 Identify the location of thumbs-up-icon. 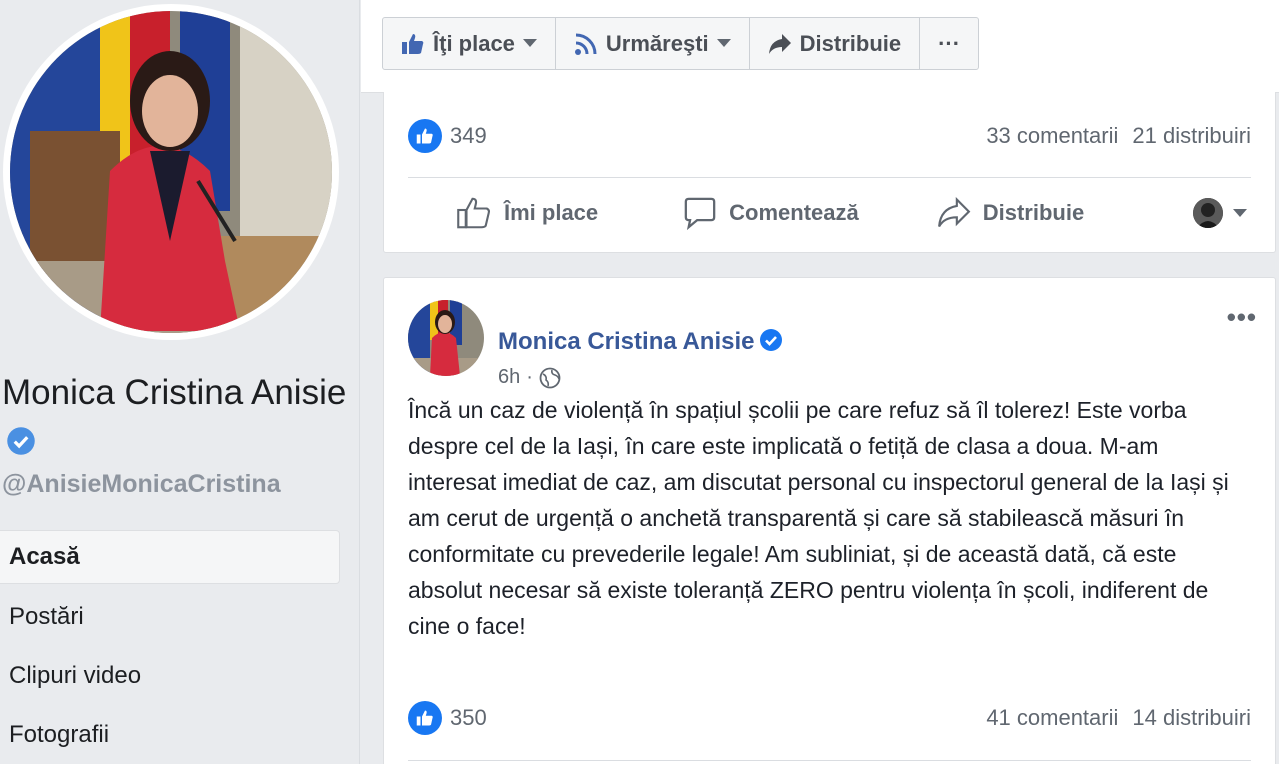
(413, 43).